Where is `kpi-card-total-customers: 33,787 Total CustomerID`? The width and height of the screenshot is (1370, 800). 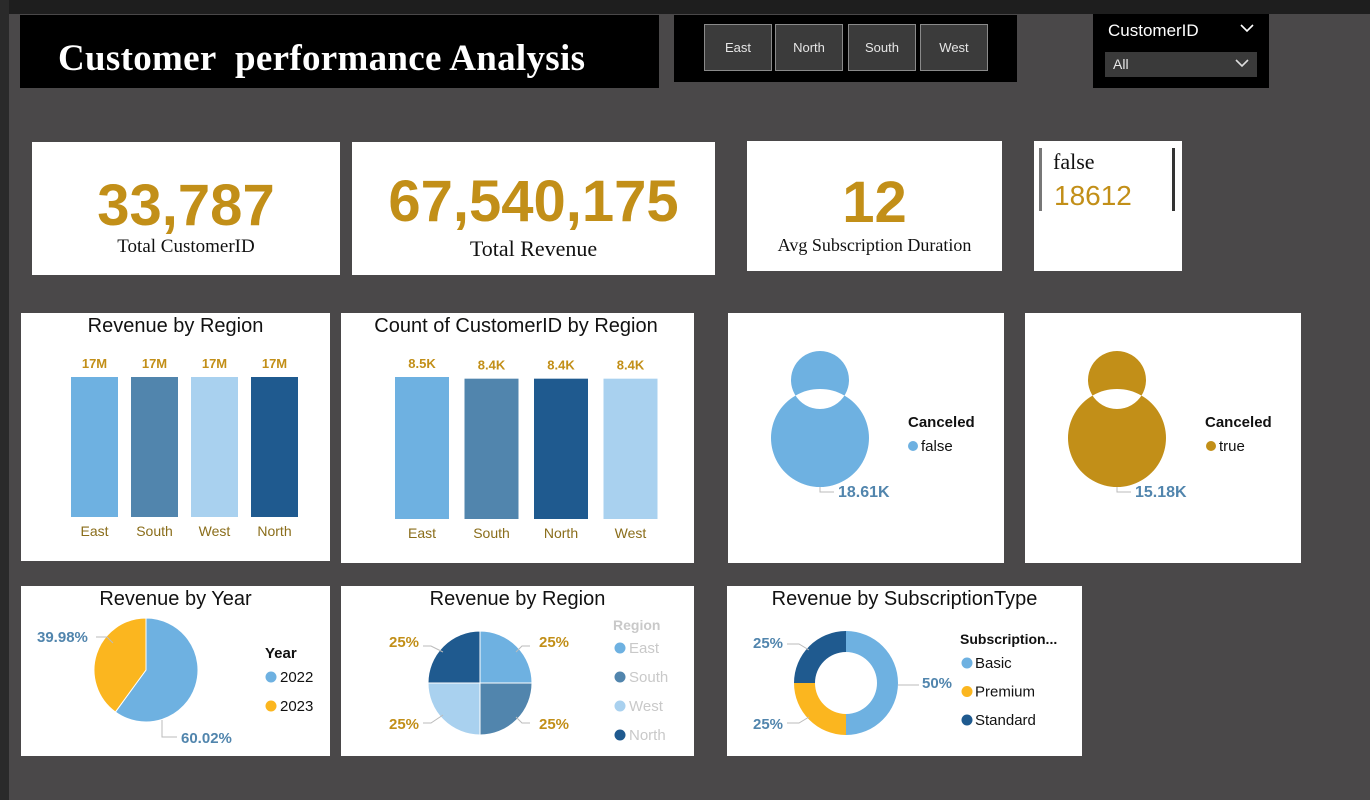
kpi-card-total-customers: 33,787 Total CustomerID is located at coordinates (186, 208).